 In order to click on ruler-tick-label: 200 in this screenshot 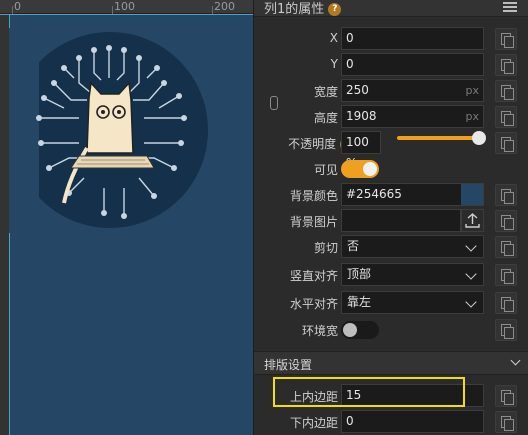, I will do `click(224, 6)`.